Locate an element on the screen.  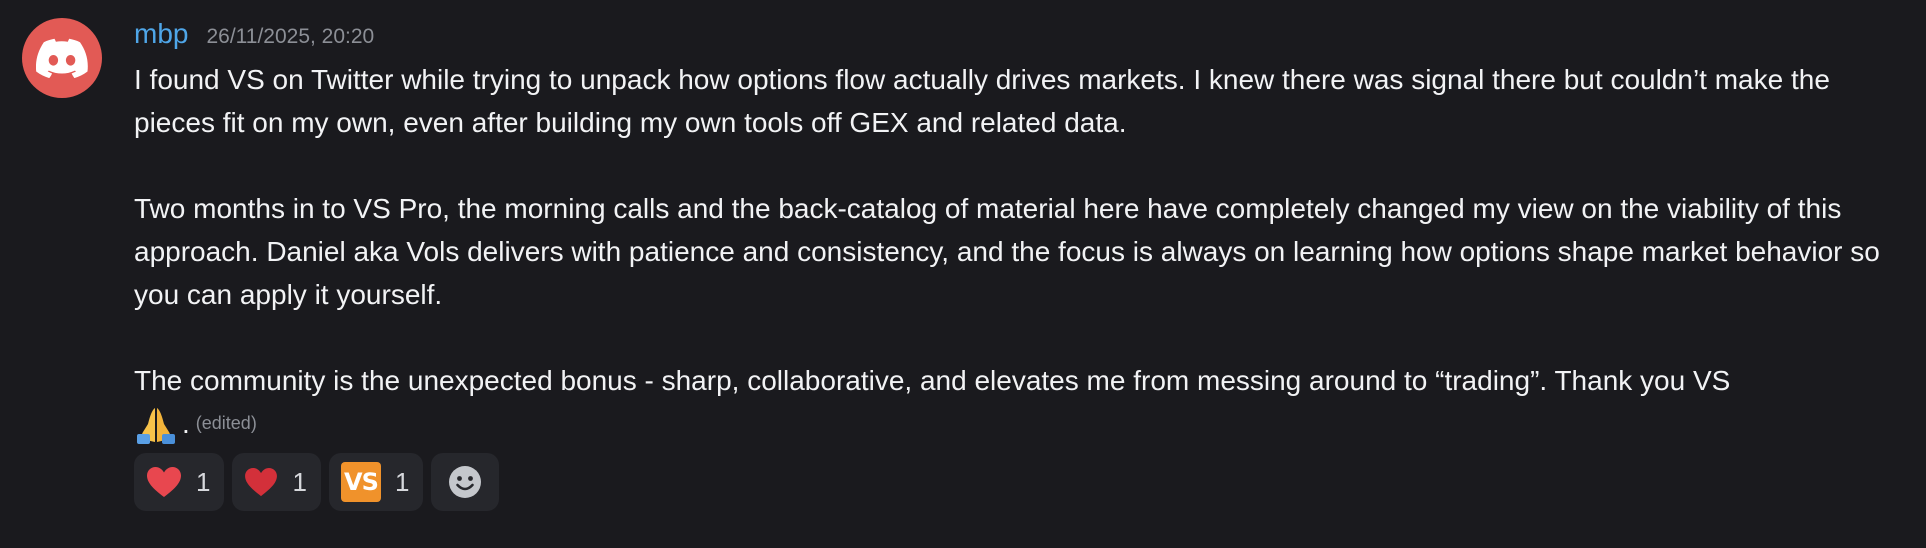
vs-logo-icon: VS is located at coordinates (360, 482).